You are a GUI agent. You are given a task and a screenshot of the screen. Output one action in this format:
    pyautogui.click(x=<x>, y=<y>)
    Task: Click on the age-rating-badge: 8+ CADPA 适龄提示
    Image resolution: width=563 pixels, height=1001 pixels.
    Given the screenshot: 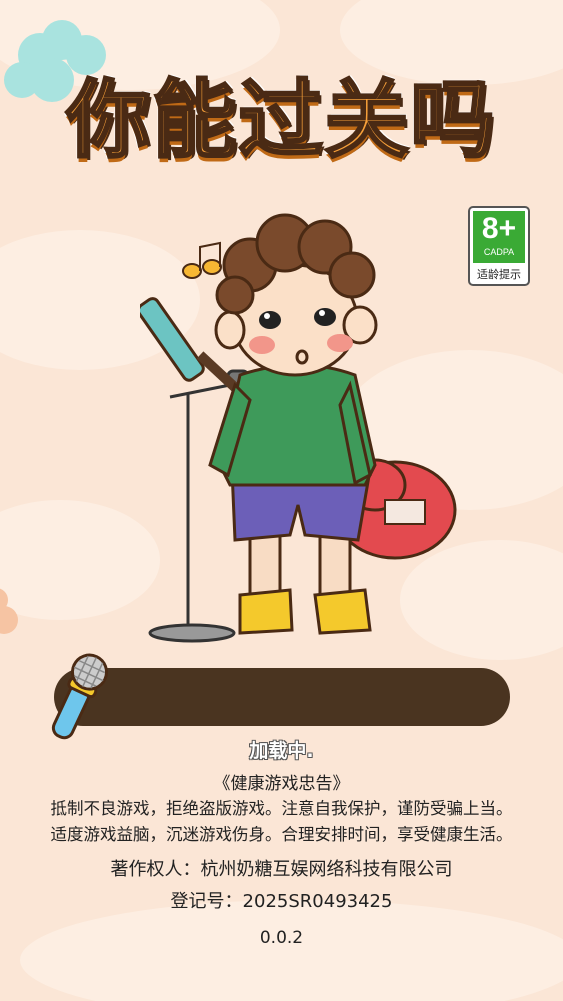 What is the action you would take?
    pyautogui.click(x=499, y=246)
    